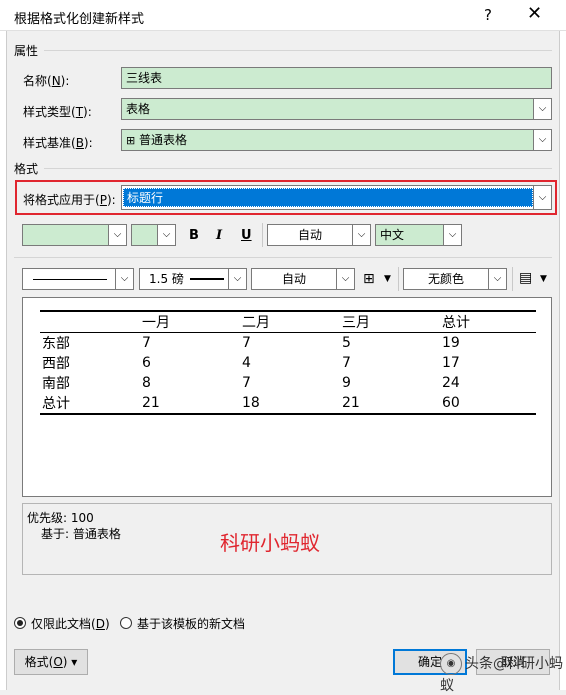 The height and width of the screenshot is (695, 566). What do you see at coordinates (336, 78) in the screenshot?
I see `name-input: 三线表` at bounding box center [336, 78].